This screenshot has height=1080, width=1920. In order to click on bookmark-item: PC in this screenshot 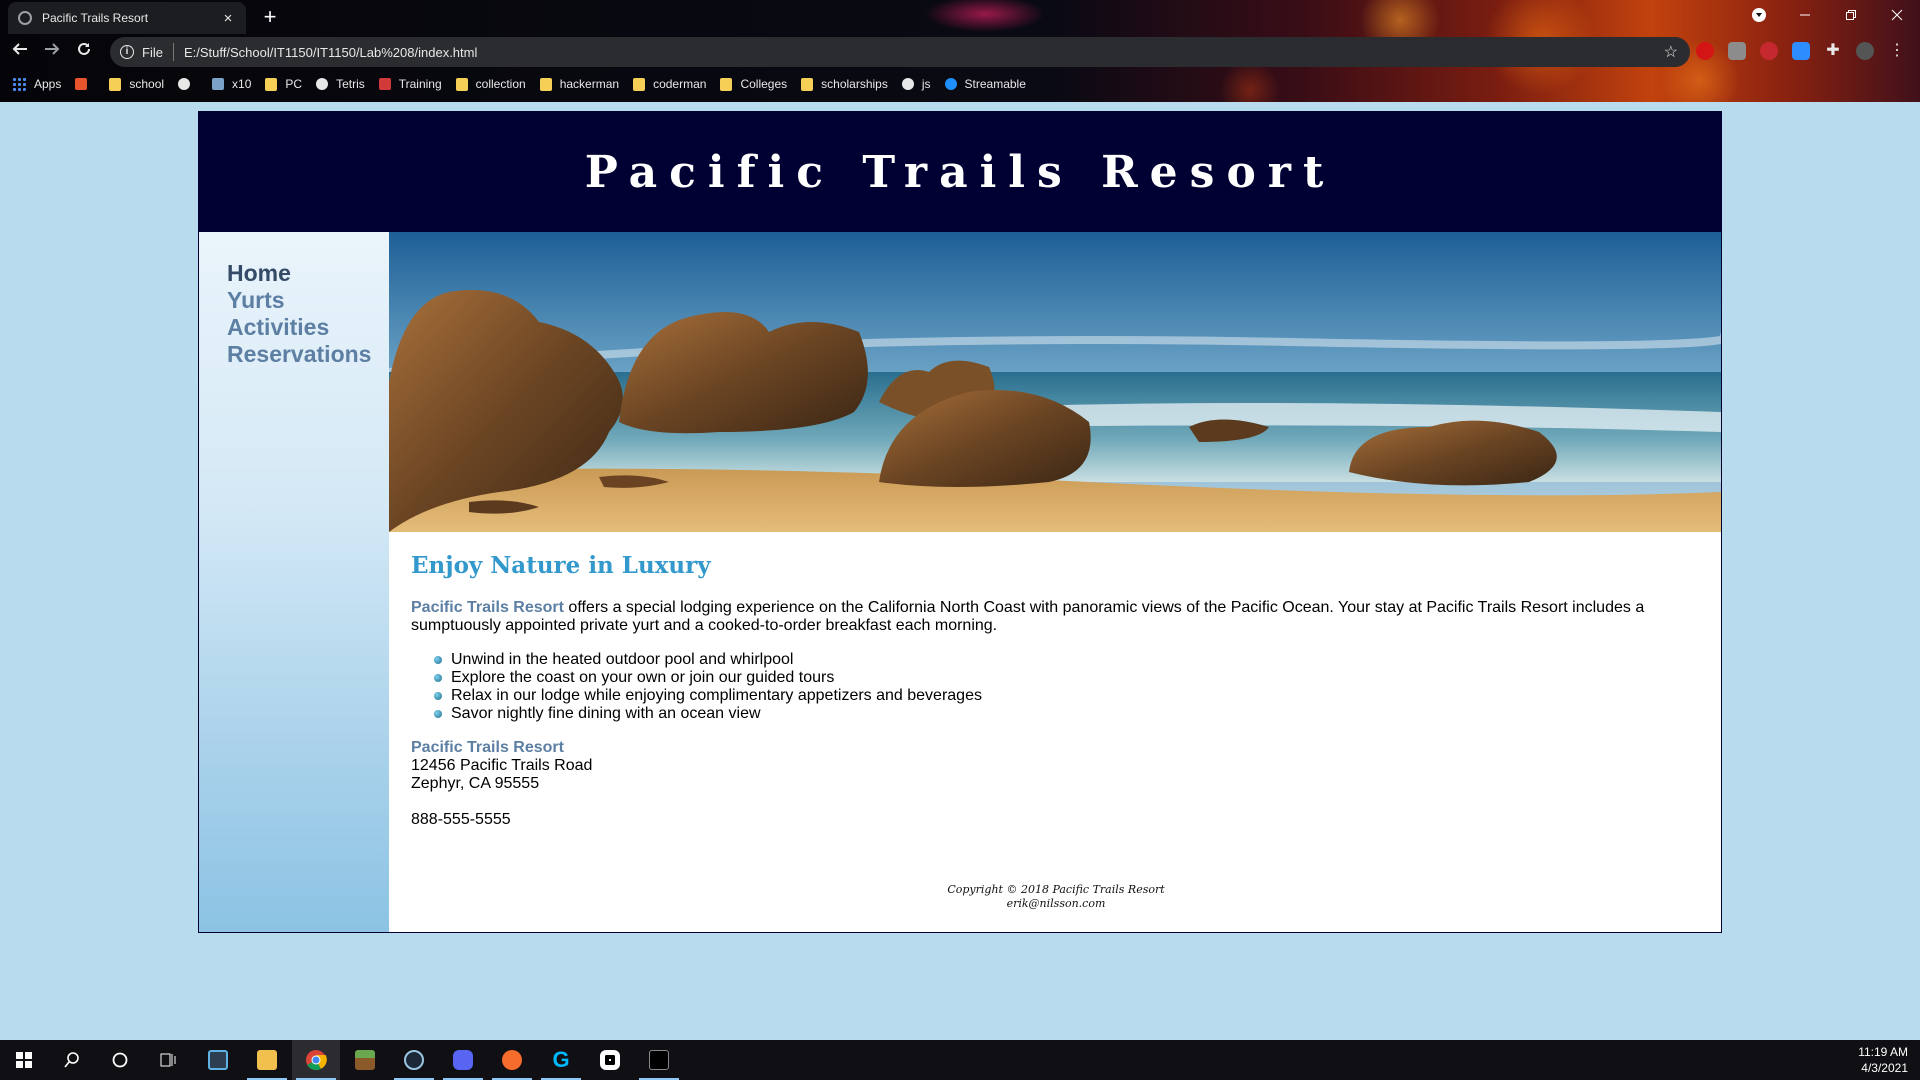, I will do `click(283, 84)`.